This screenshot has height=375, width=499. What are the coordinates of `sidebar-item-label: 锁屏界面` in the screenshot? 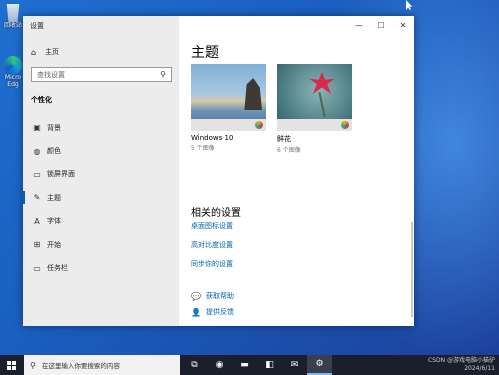 It's located at (61, 174).